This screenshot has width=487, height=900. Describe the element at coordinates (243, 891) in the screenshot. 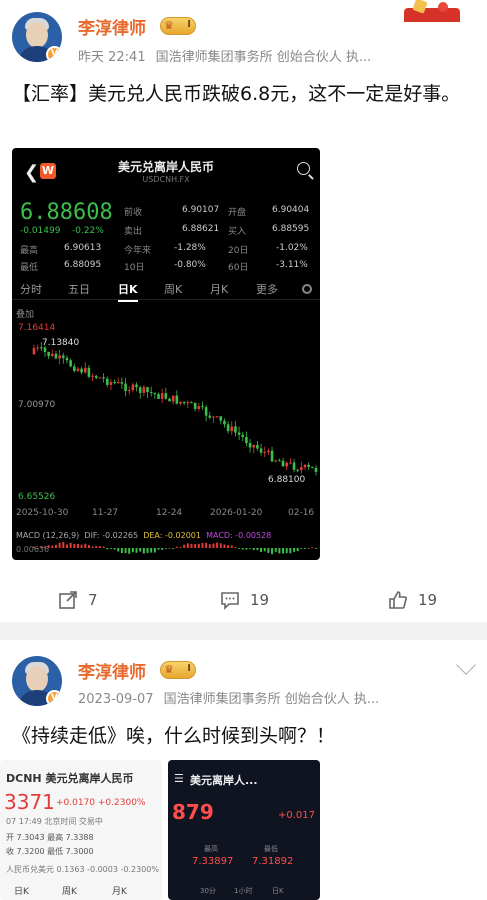

I see `thumb-tab: 1小时` at that location.